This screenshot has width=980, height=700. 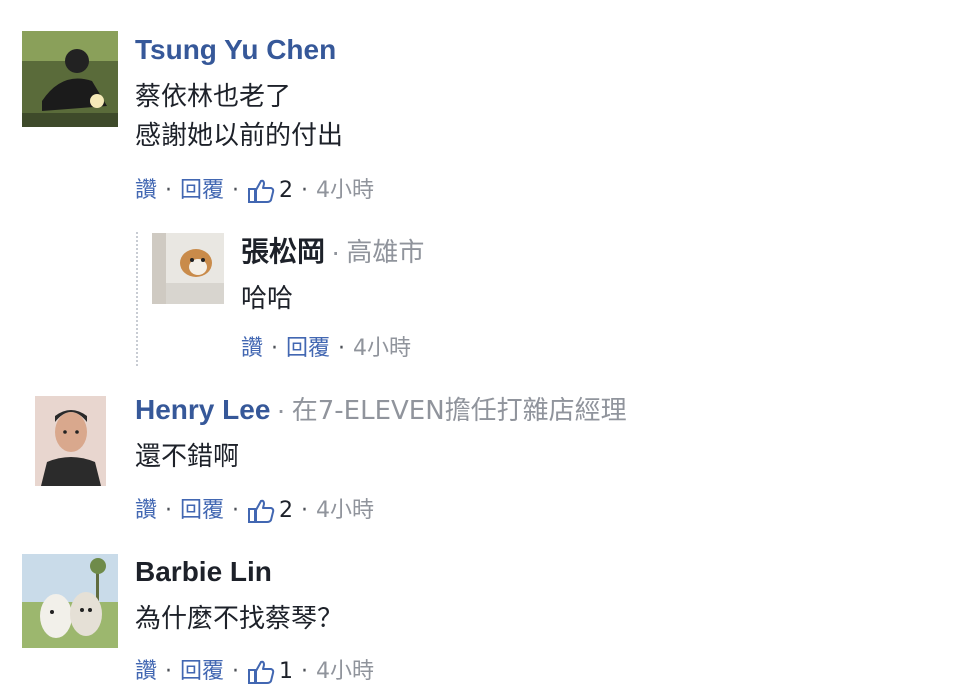 What do you see at coordinates (459, 411) in the screenshot?
I see `author-workplace: 在7-ELEVEN擔任打雜店經理` at bounding box center [459, 411].